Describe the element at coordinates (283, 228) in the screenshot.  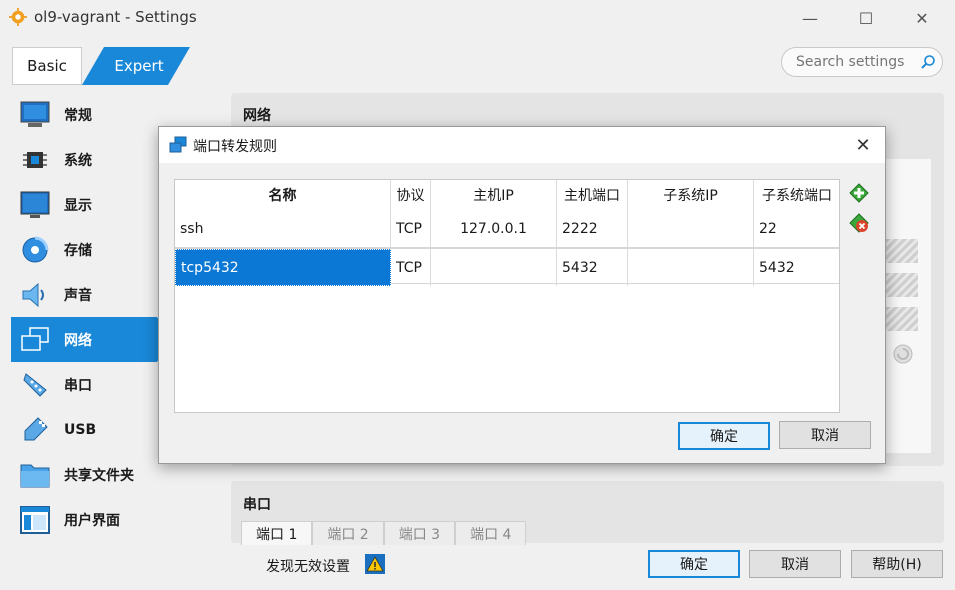
I see `cell-name: ssh` at that location.